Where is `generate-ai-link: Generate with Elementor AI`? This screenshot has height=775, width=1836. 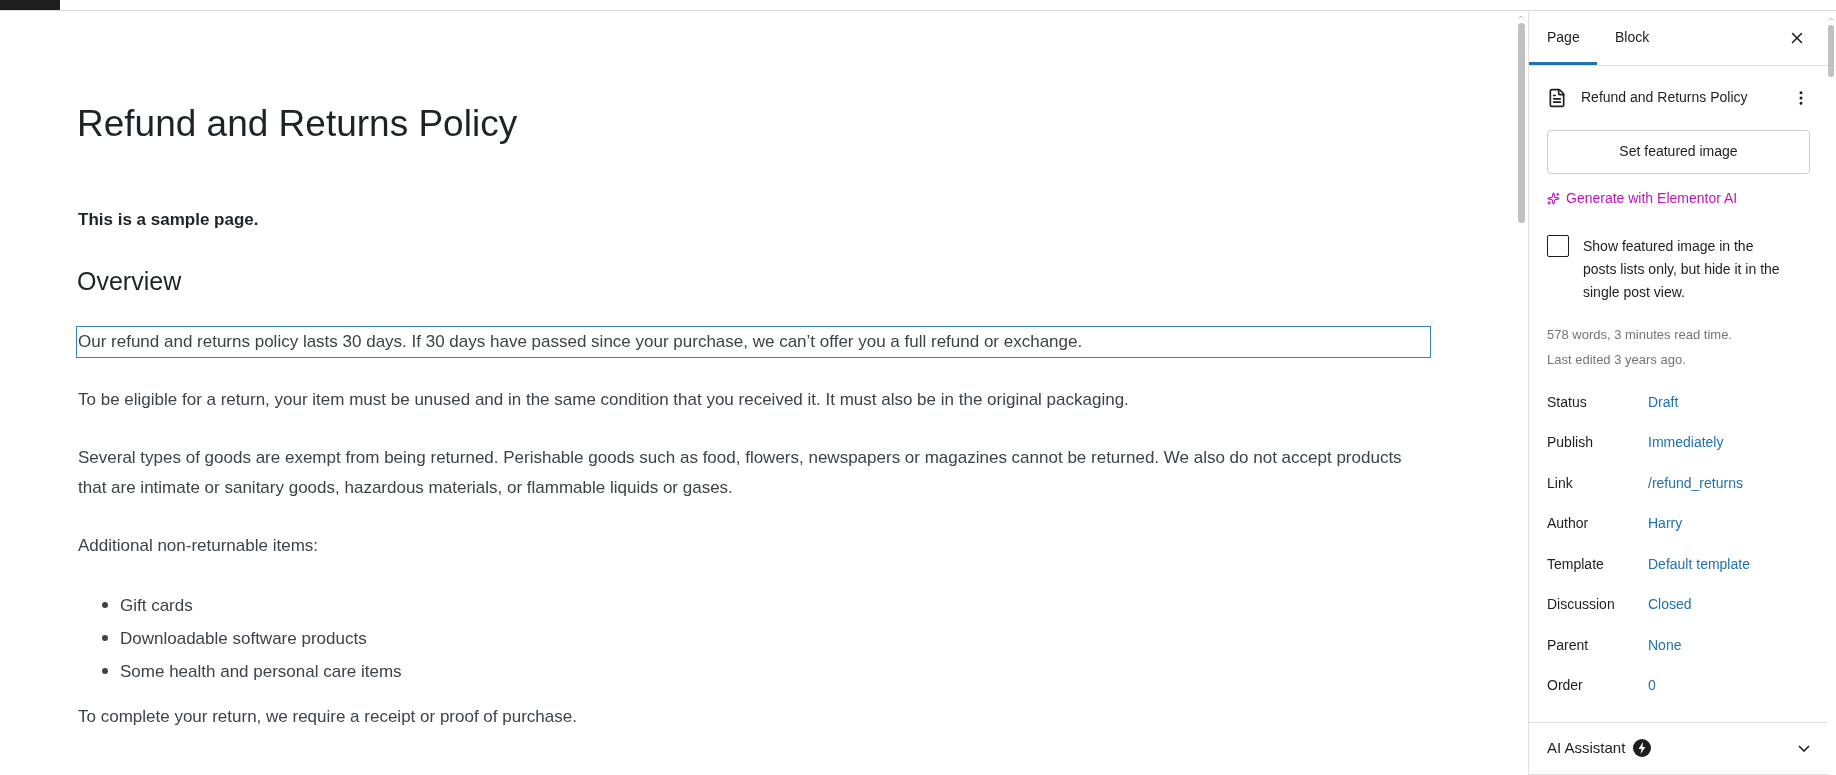 generate-ai-link: Generate with Elementor AI is located at coordinates (1652, 198).